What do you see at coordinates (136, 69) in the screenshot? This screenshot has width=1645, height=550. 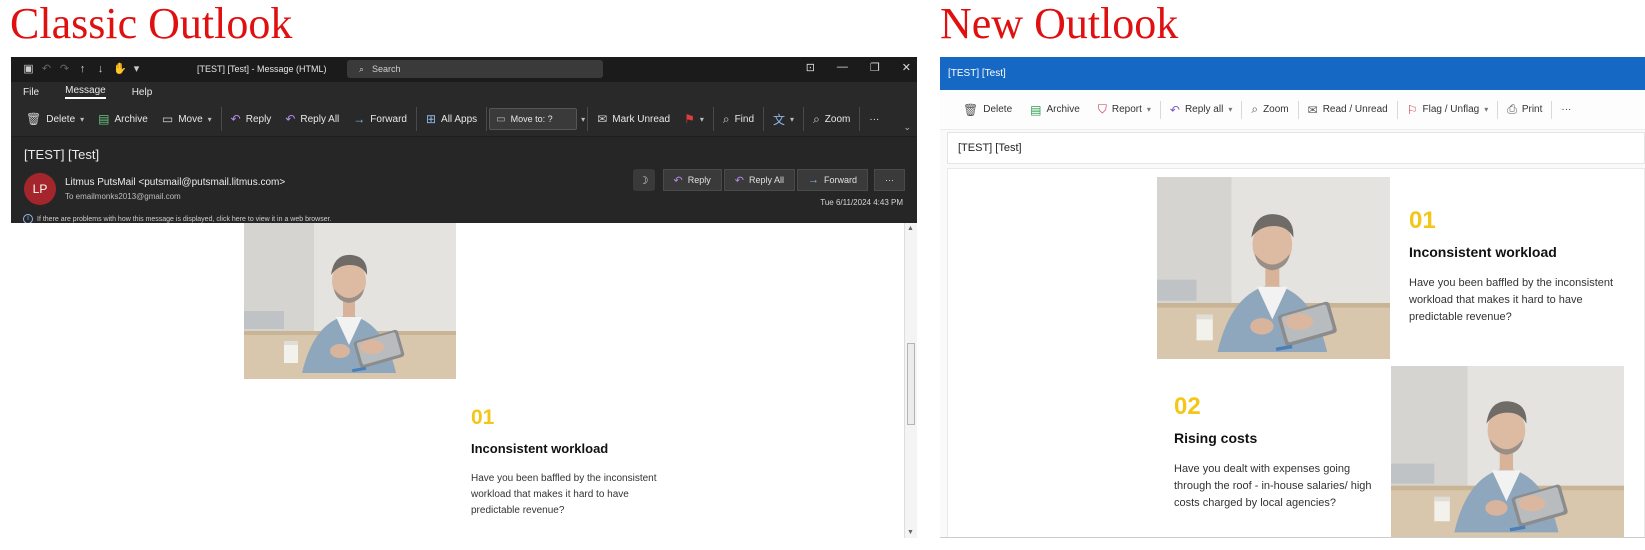 I see `customize-toolbar-icon: ▾` at bounding box center [136, 69].